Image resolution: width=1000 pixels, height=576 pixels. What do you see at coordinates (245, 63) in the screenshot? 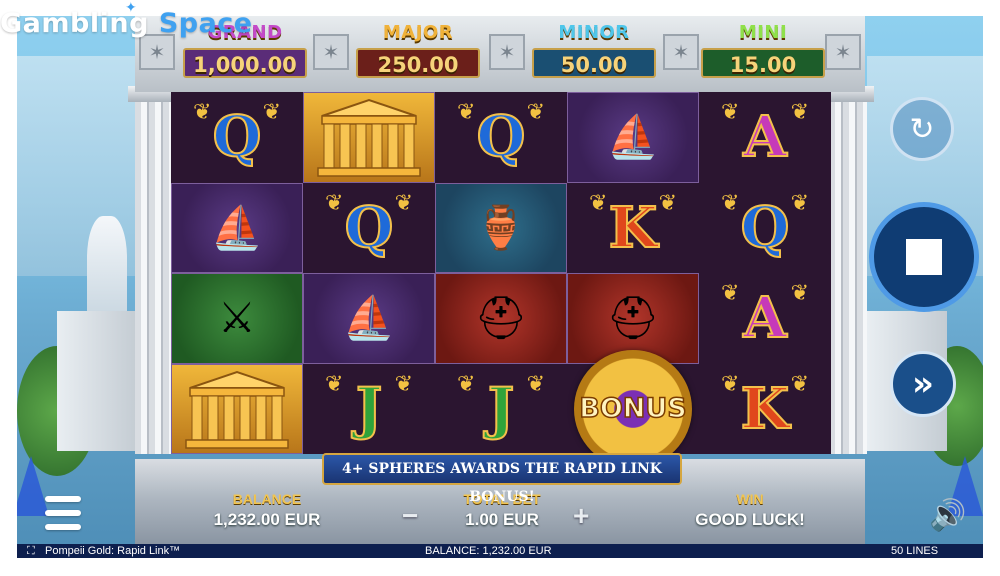
I see `jackpot-grand-value: 1,000.00` at bounding box center [245, 63].